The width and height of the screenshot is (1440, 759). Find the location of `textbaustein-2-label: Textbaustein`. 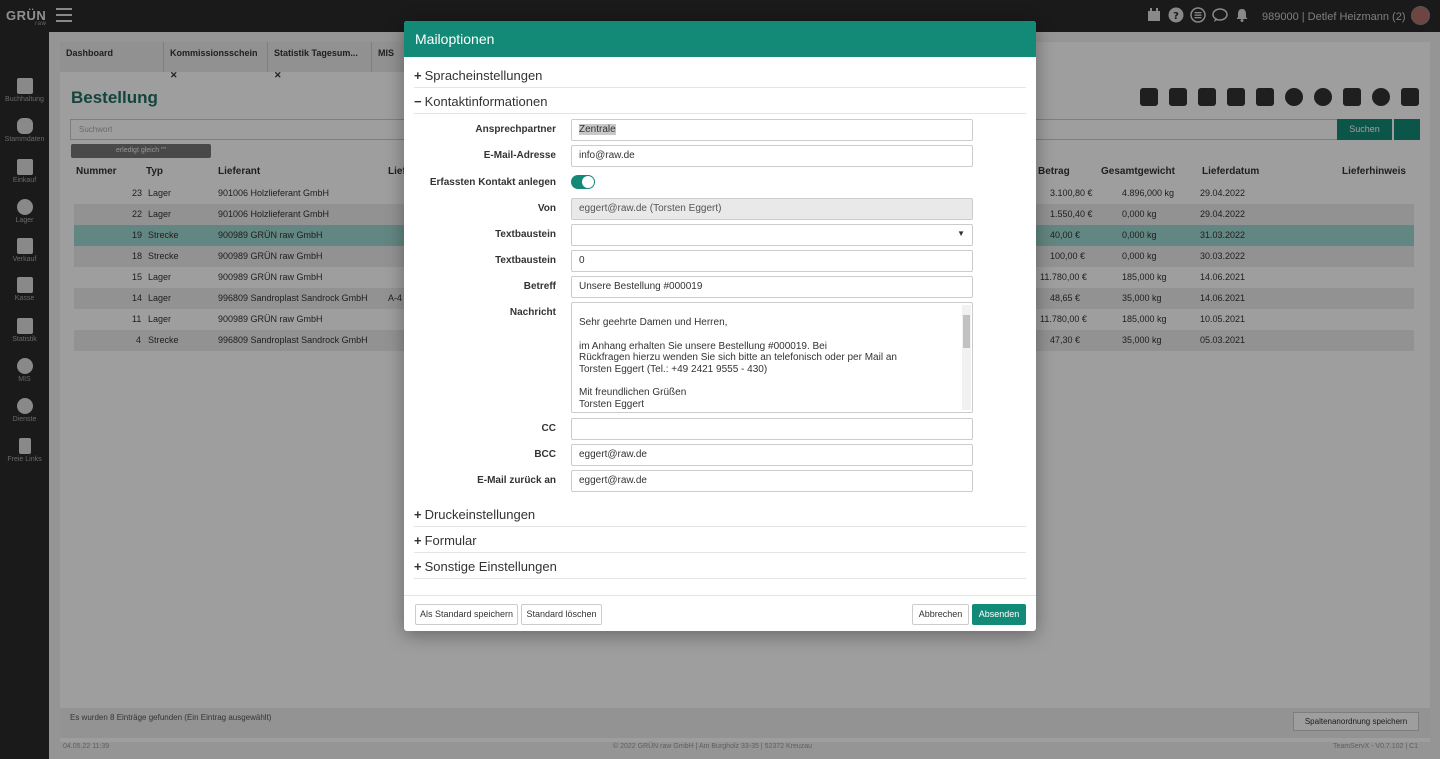

textbaustein-2-label: Textbaustein is located at coordinates (525, 260).